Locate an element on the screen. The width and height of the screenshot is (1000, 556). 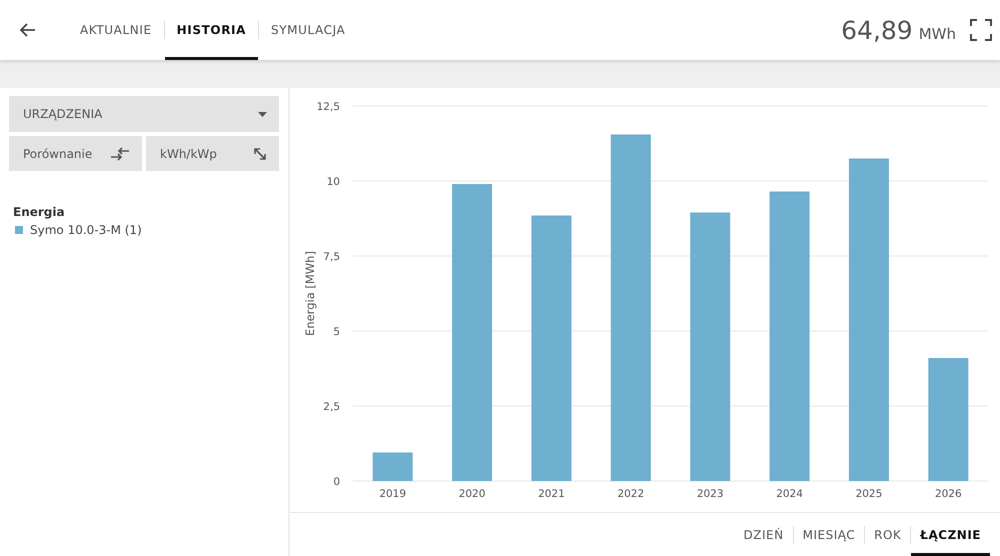
x-tick-label: 2024 is located at coordinates (789, 494).